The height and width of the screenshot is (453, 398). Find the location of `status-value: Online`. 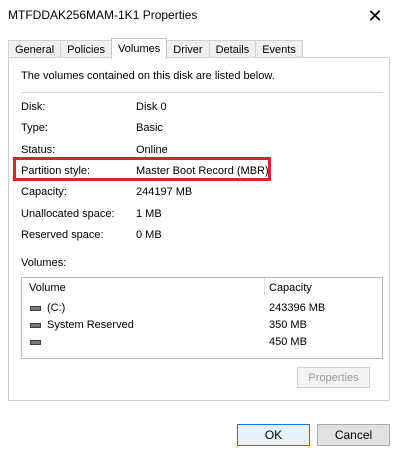

status-value: Online is located at coordinates (152, 150).